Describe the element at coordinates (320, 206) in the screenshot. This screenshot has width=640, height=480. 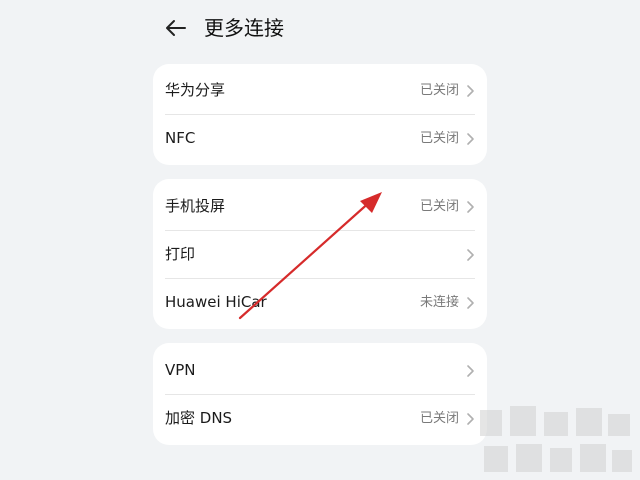
I see `row-screen-projection: 手机投屏 已关闭` at that location.